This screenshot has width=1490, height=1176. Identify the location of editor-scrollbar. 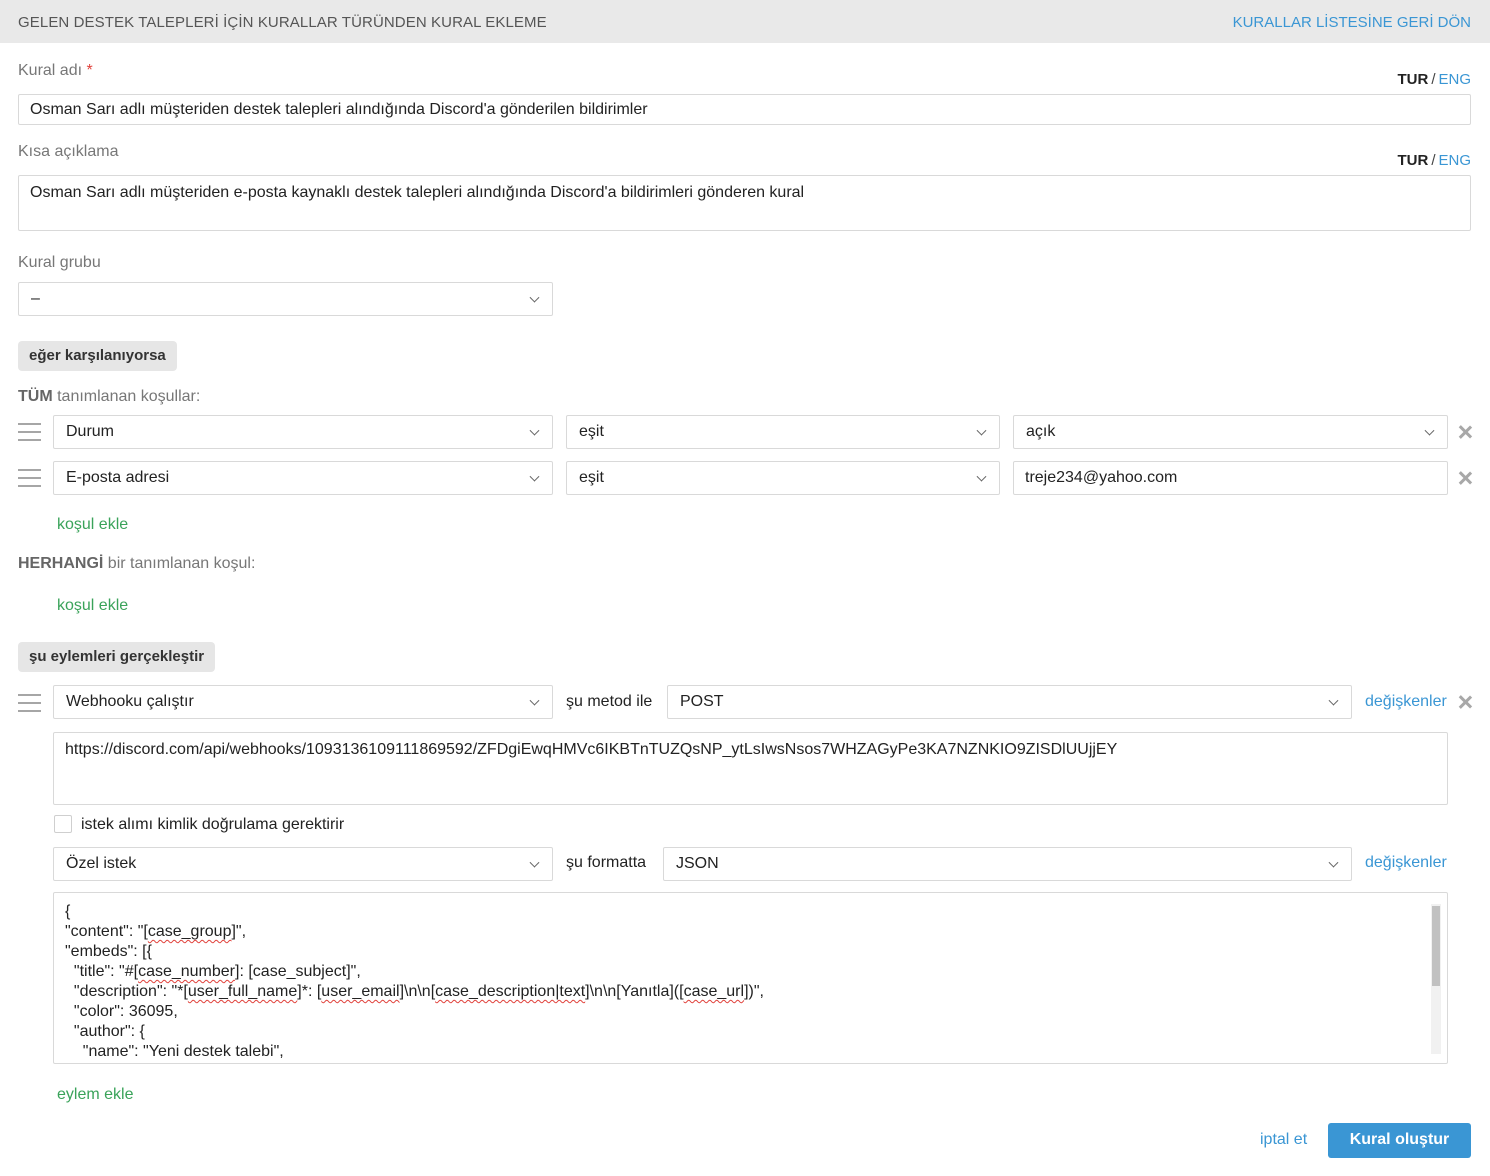
(1436, 979).